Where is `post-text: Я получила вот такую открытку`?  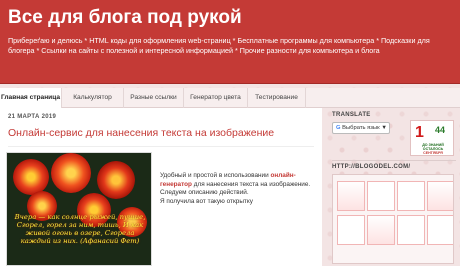
post-text: Я получила вот такую открытку is located at coordinates (206, 201).